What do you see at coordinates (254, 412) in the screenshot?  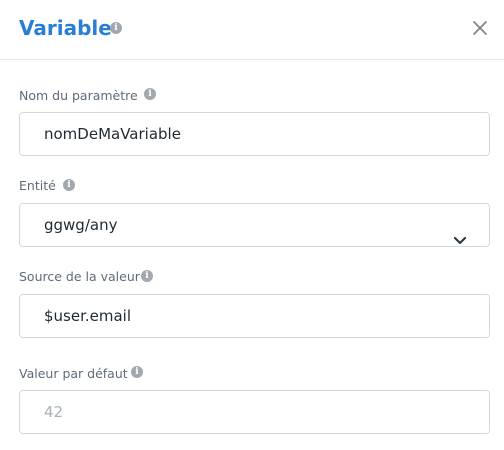 I see `default-value-input: 42` at bounding box center [254, 412].